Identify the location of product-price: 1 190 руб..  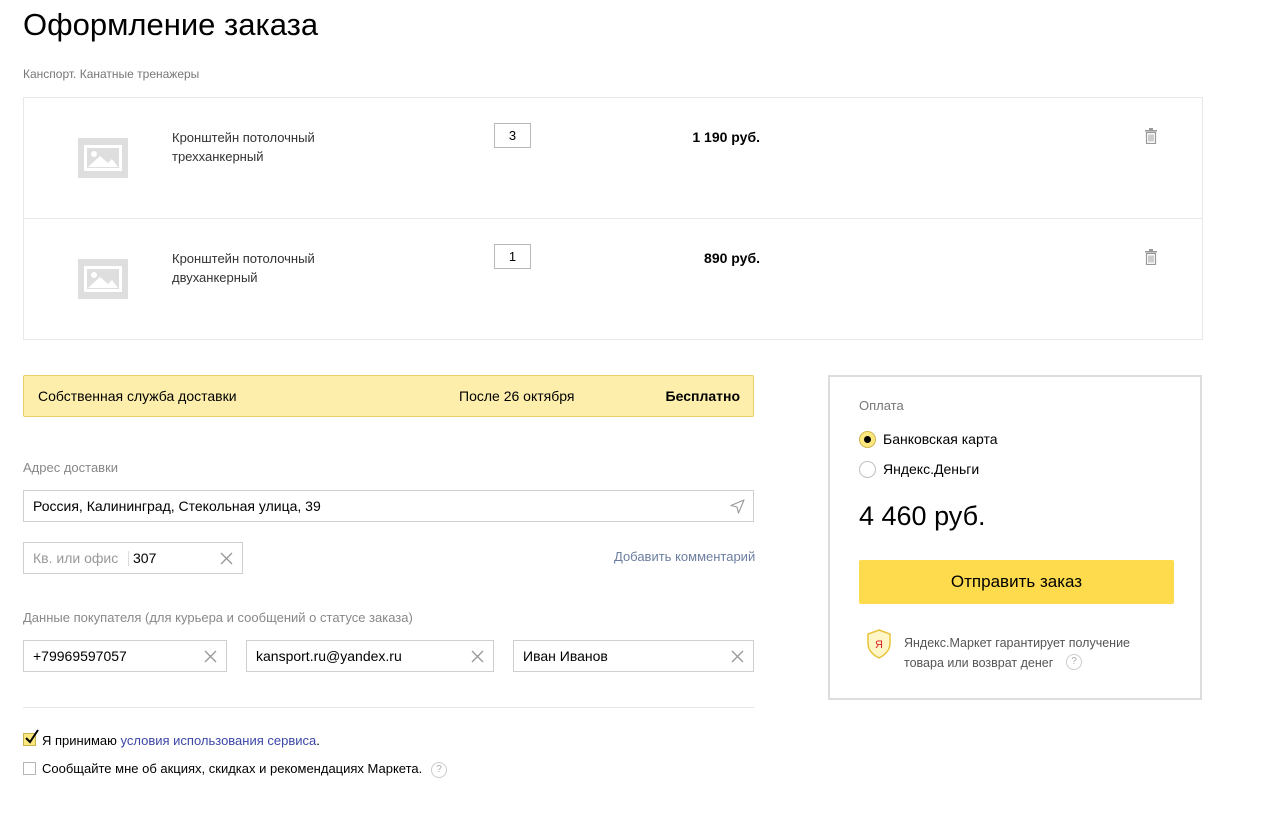
(726, 137).